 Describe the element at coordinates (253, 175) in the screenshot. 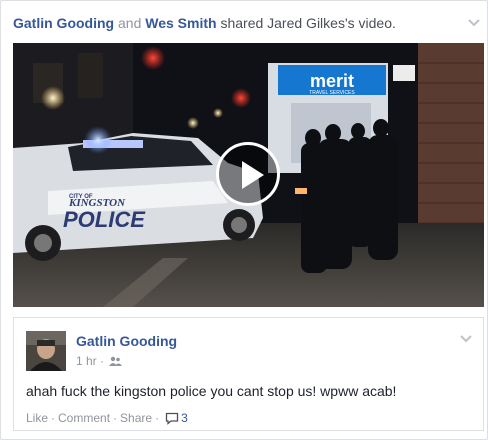

I see `play-icon` at that location.